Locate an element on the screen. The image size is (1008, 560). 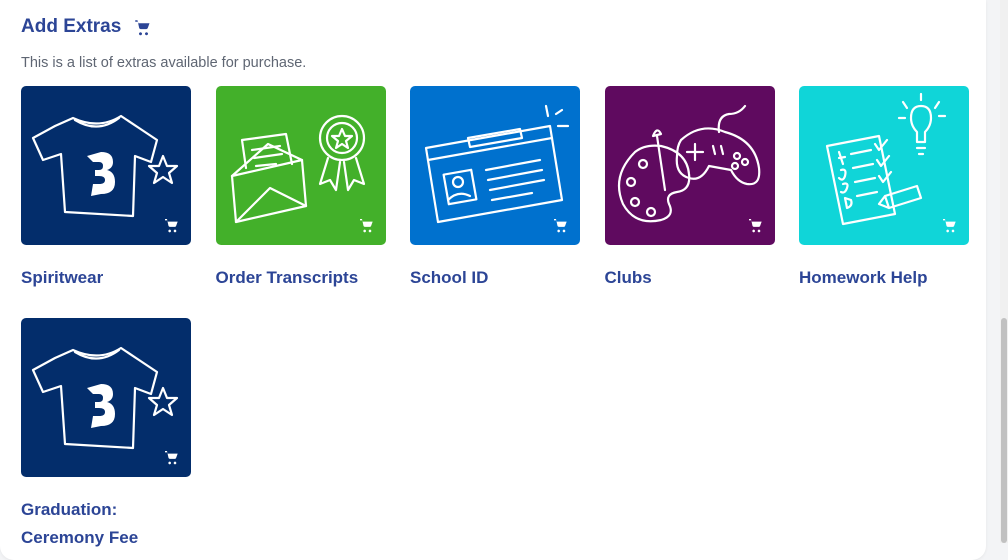
extra-label: Homework Help is located at coordinates (884, 278).